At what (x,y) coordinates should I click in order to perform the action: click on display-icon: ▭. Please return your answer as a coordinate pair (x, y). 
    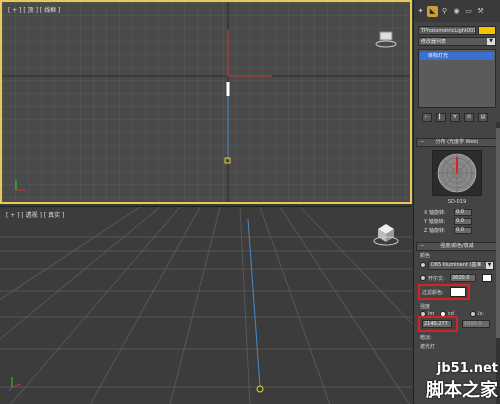
    Looking at the image, I should click on (468, 11).